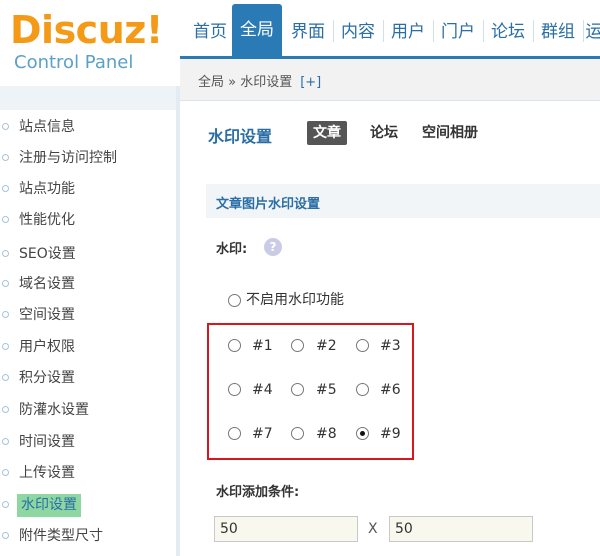 This screenshot has width=600, height=556. Describe the element at coordinates (85, 442) in the screenshot. I see `sidebar-item-time: 时间设置` at that location.